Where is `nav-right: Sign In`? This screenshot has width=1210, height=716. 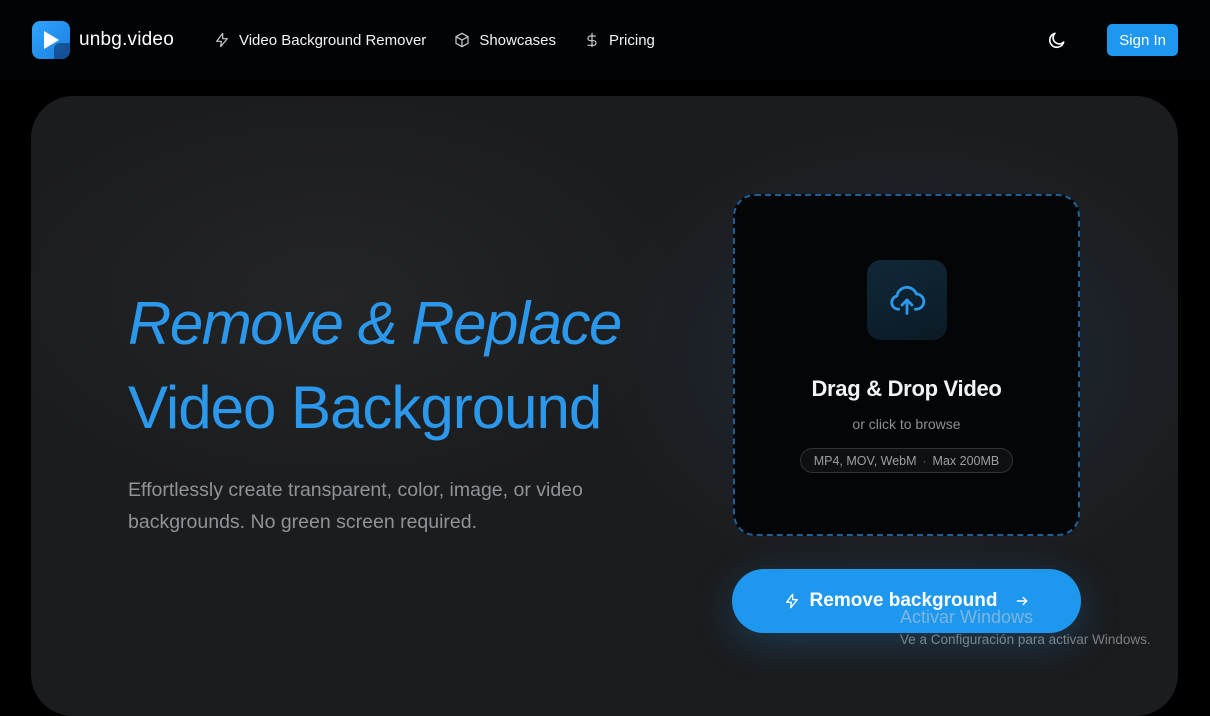 nav-right: Sign In is located at coordinates (1108, 40).